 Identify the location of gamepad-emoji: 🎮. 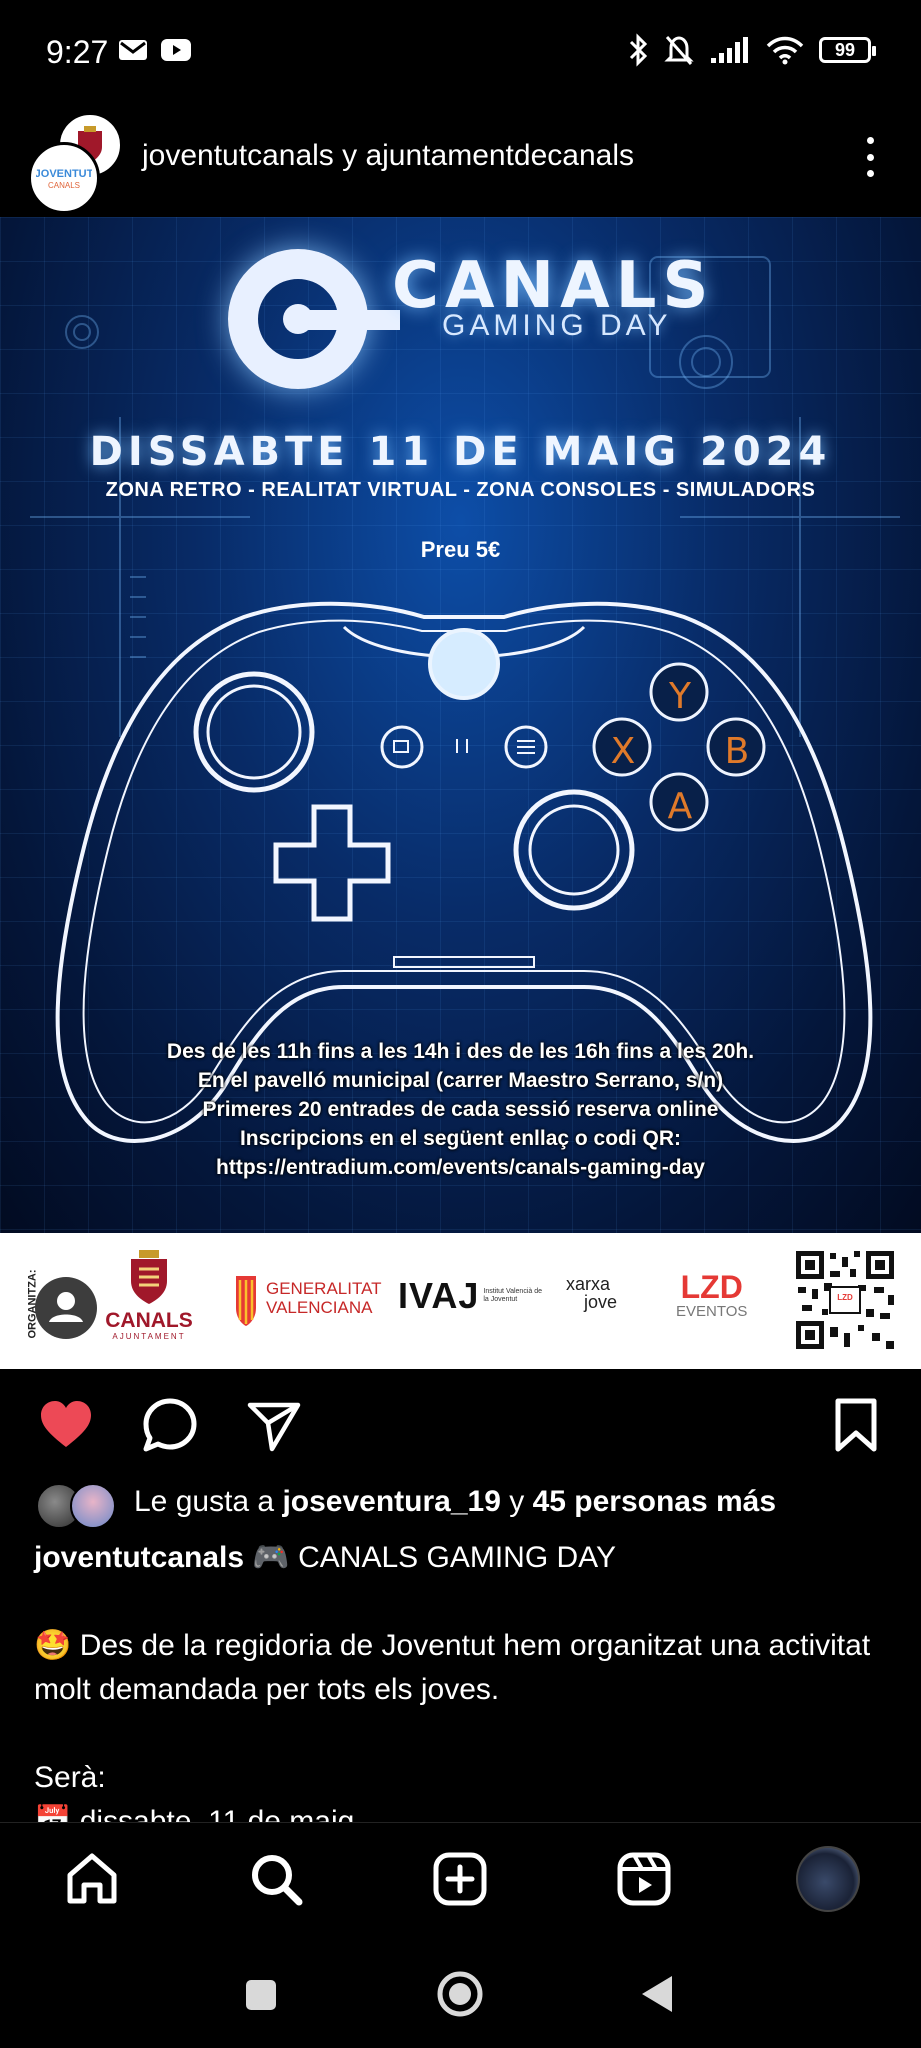
(271, 1557).